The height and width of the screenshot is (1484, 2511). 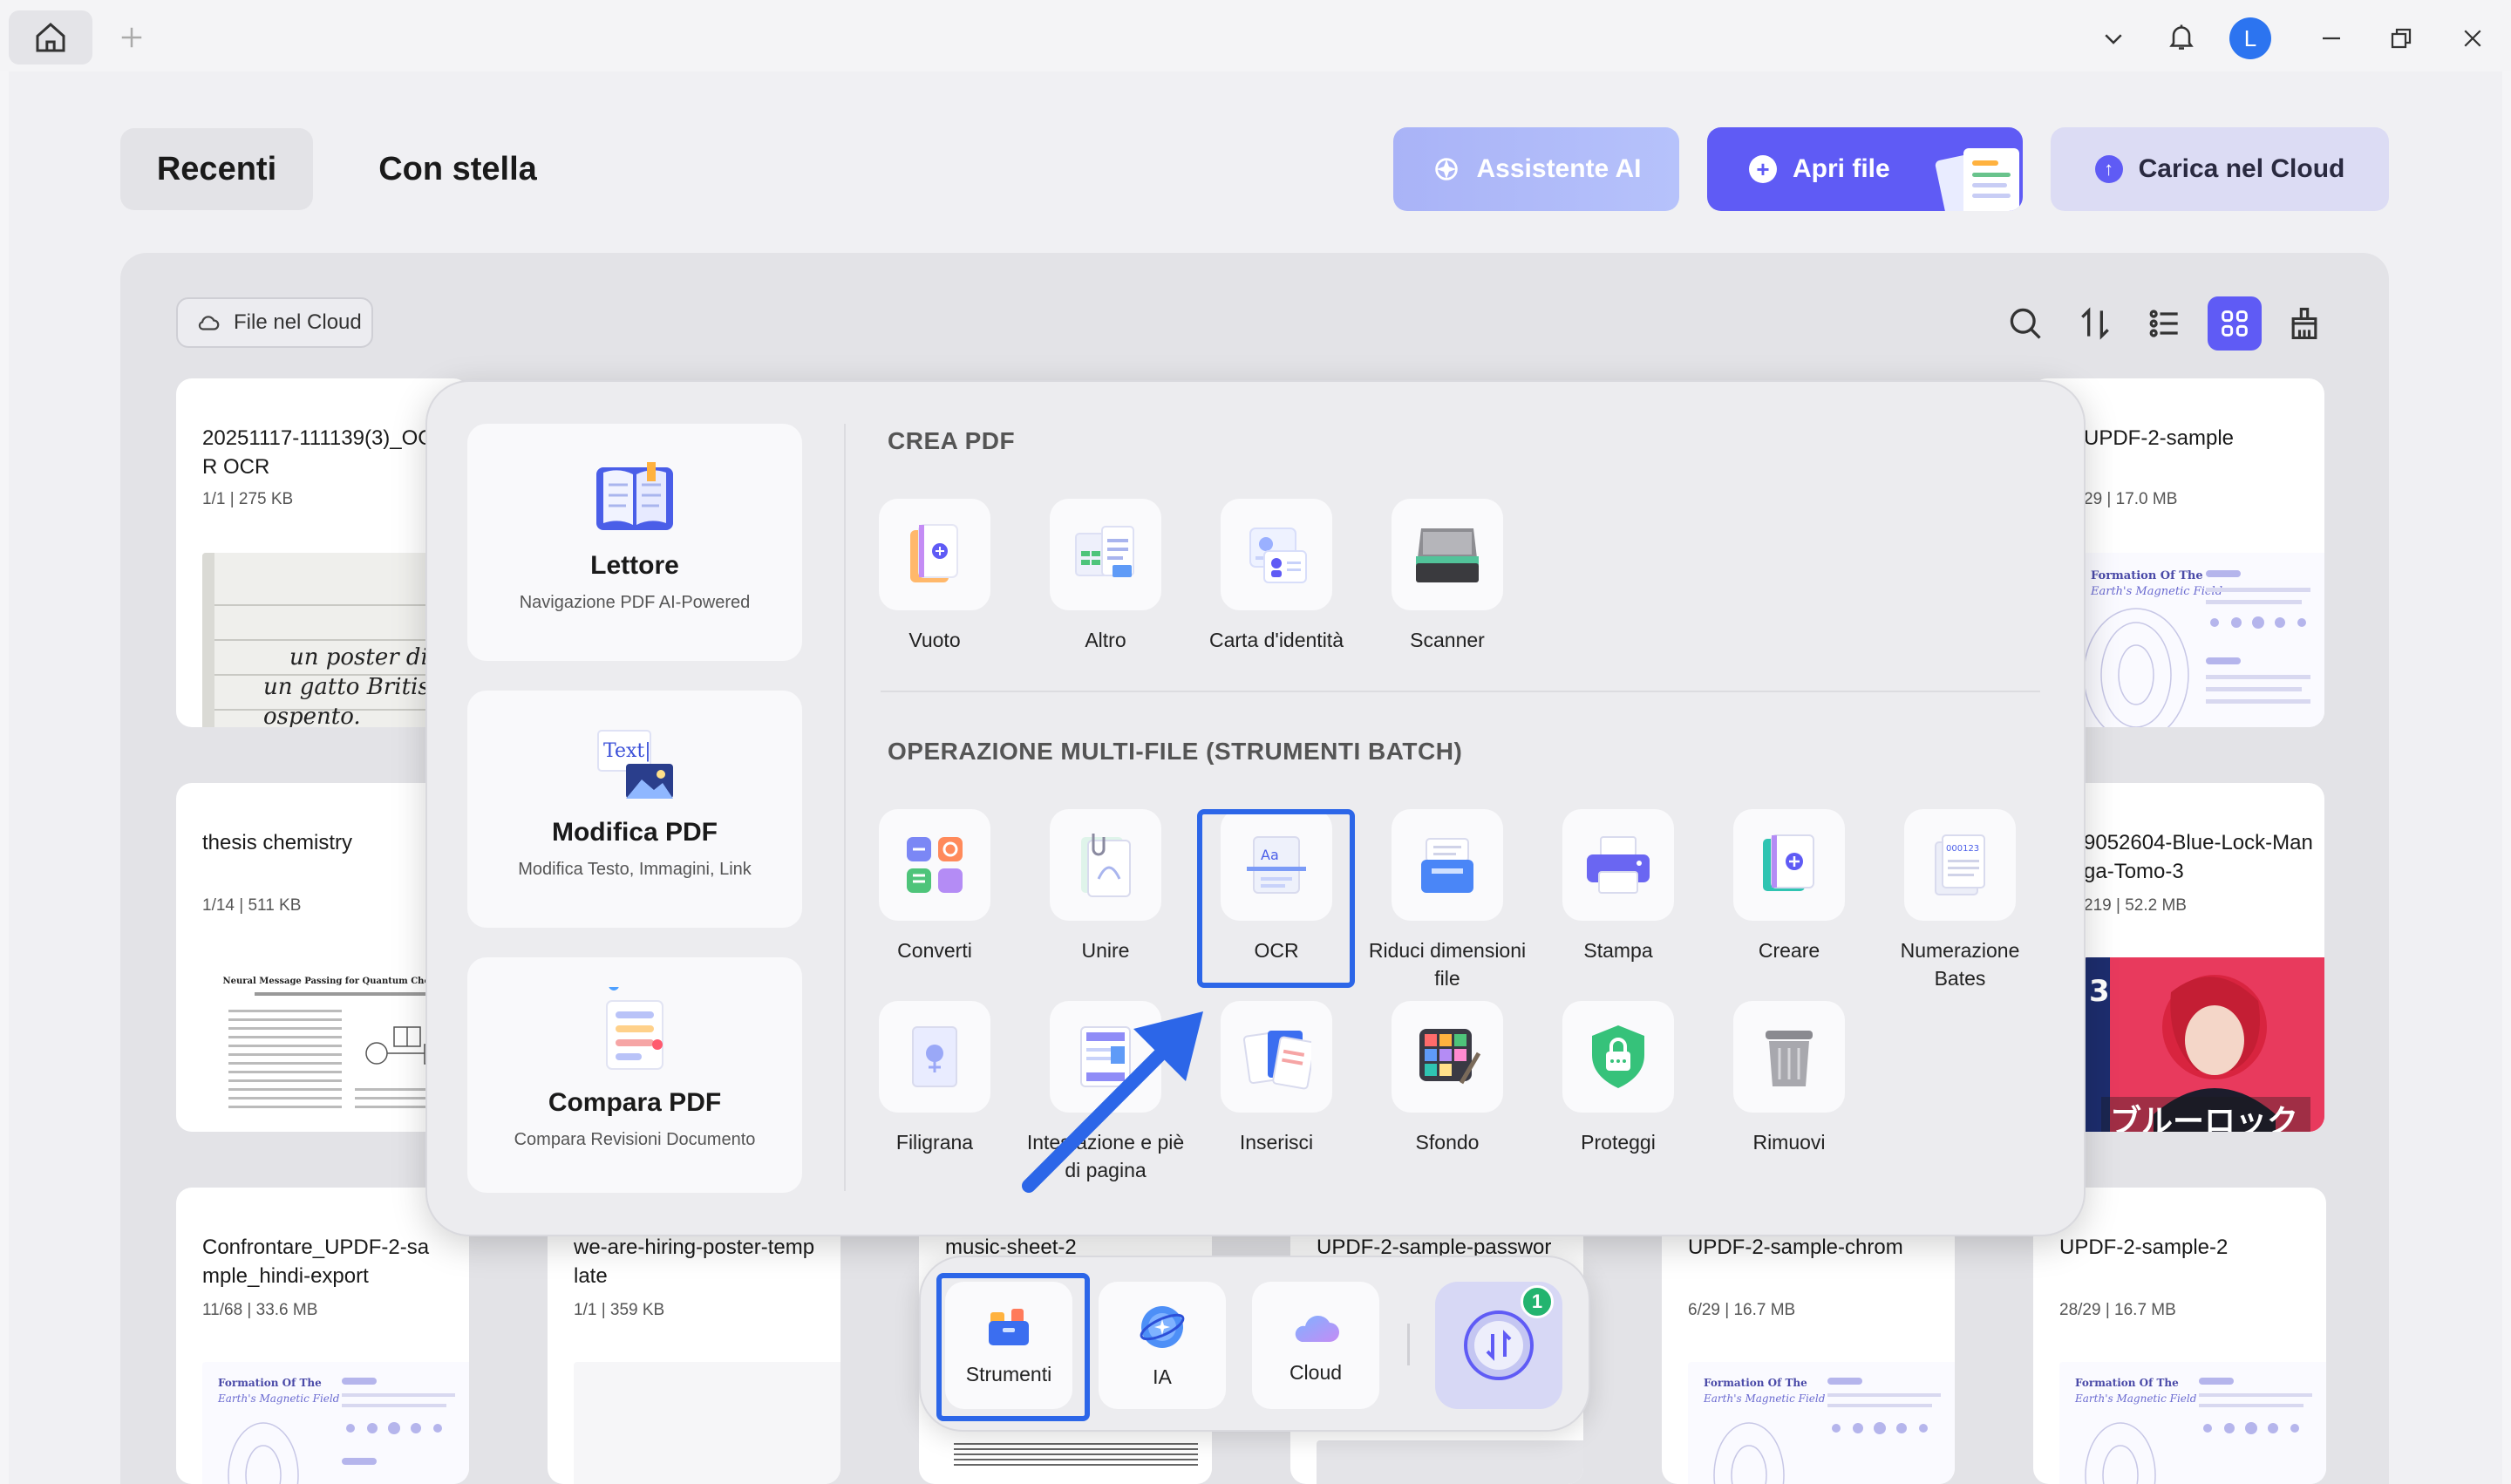 What do you see at coordinates (1316, 1372) in the screenshot?
I see `dock-cloud-label: Cloud` at bounding box center [1316, 1372].